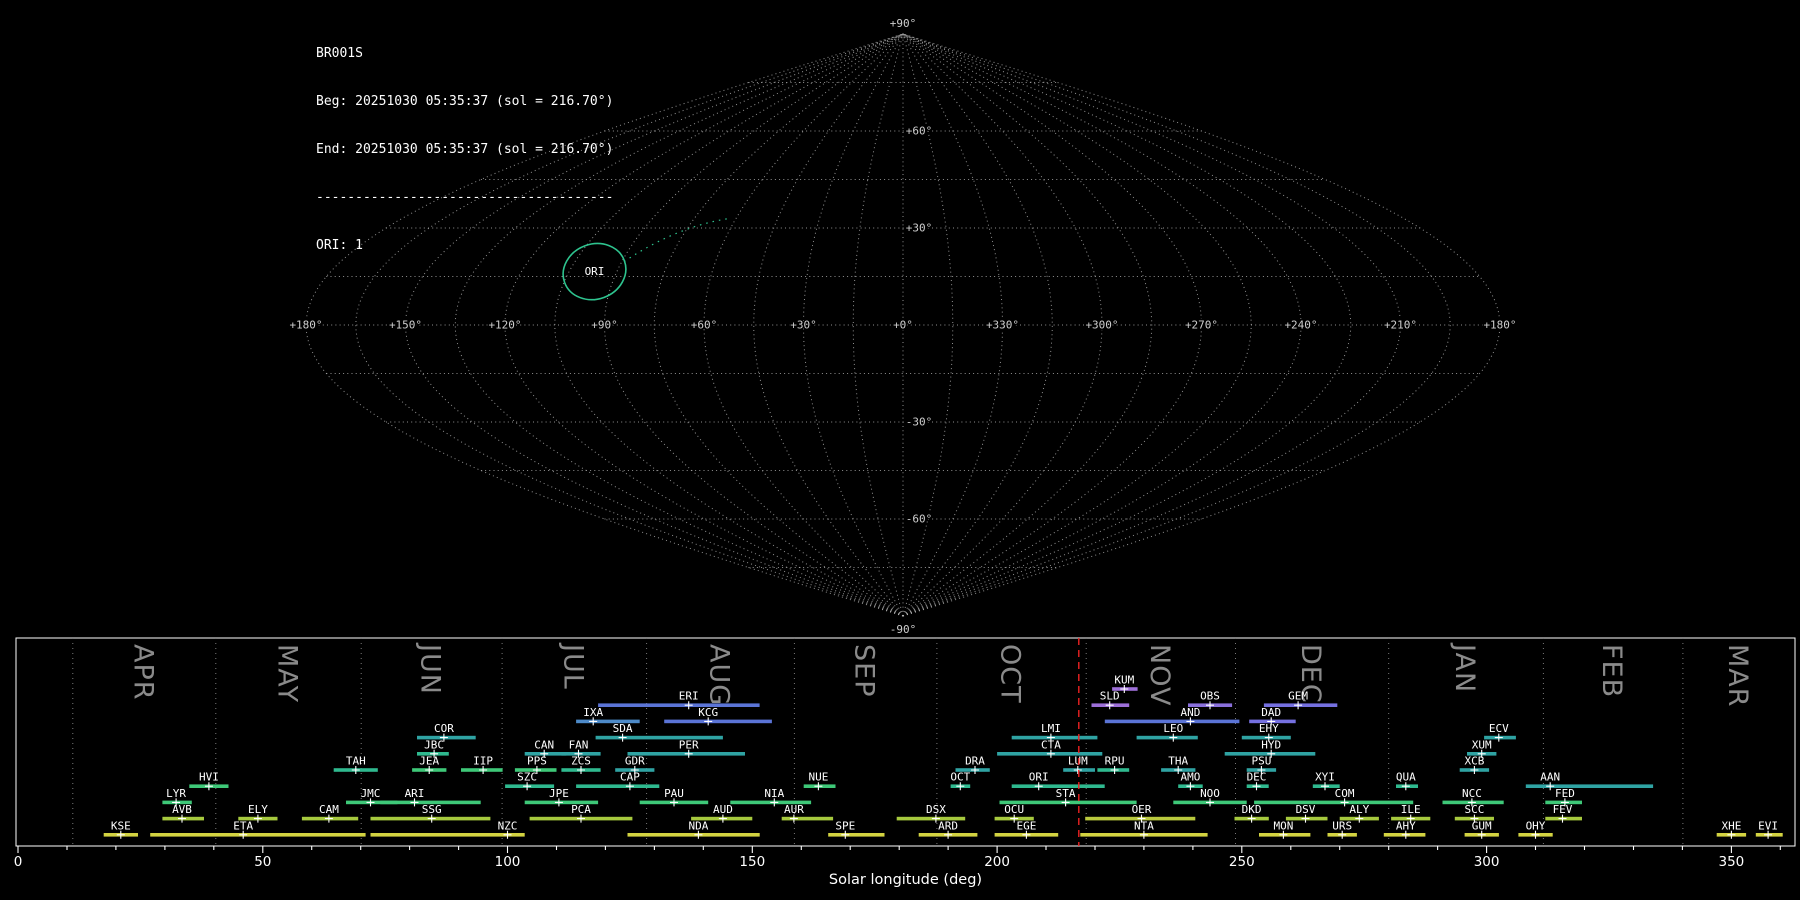 The image size is (1800, 900). What do you see at coordinates (1536, 825) in the screenshot?
I see `shower-code-label: OHY` at bounding box center [1536, 825].